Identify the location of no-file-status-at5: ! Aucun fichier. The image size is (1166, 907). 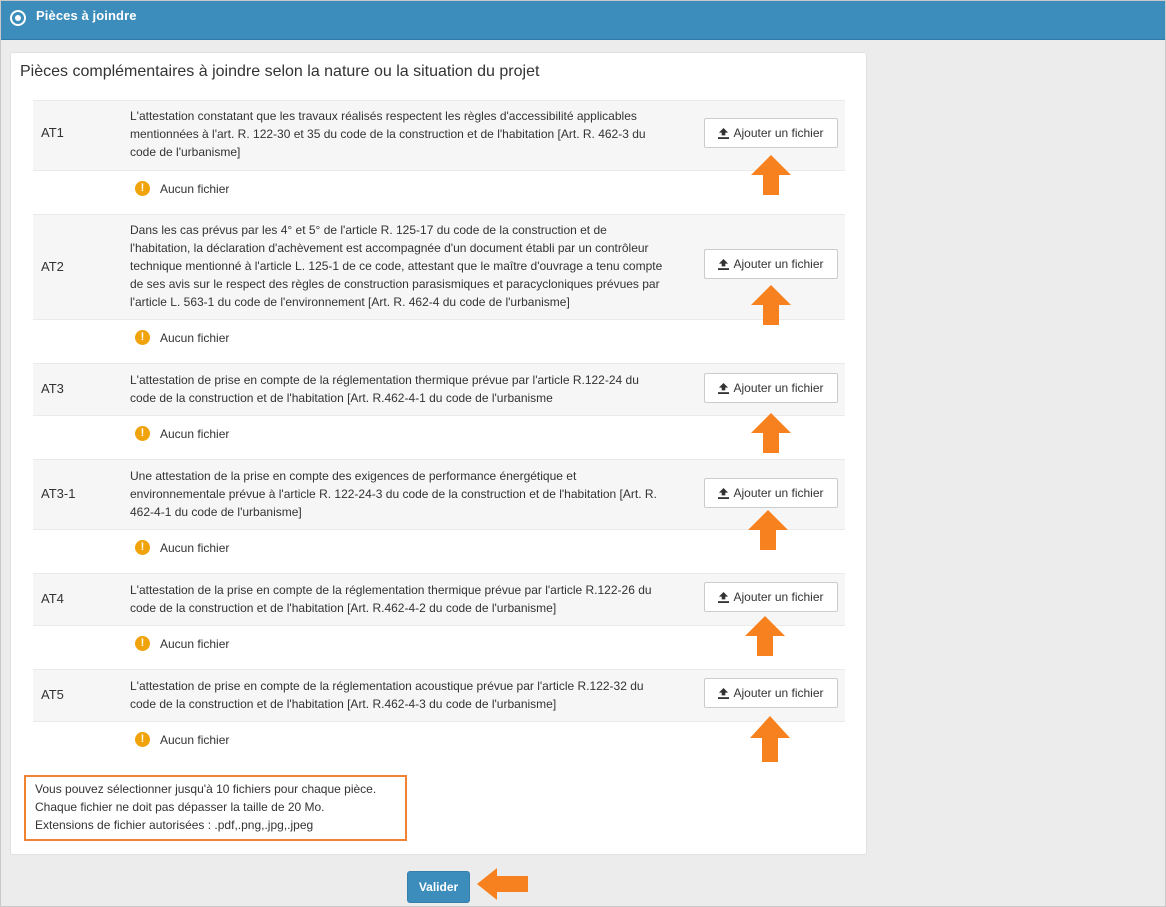
(182, 739).